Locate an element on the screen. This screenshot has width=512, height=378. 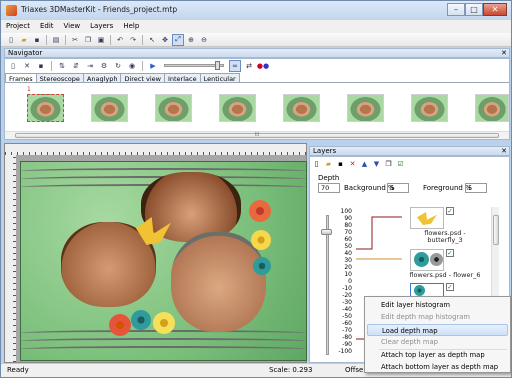
depth-tick-label: -30 is located at coordinates (347, 302).